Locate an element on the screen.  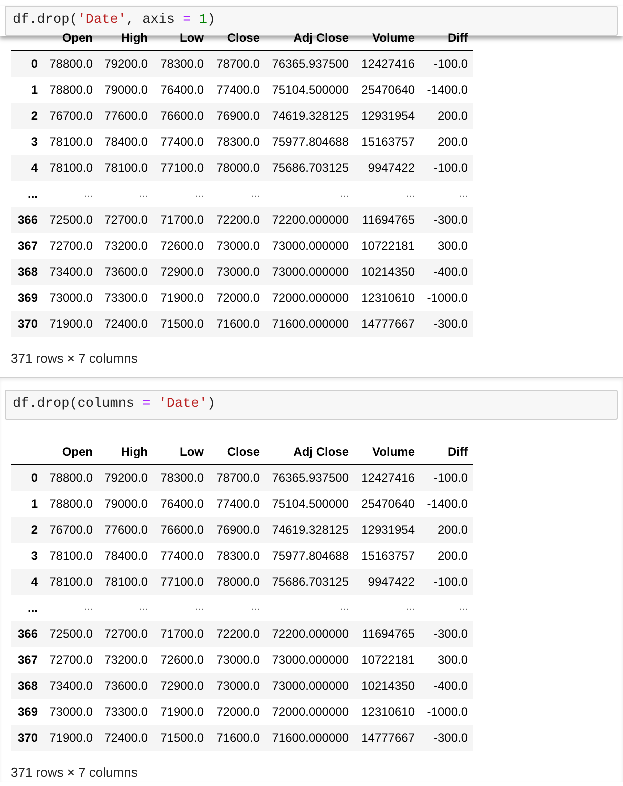
table-cell-text: 78800.0 is located at coordinates (71, 90).